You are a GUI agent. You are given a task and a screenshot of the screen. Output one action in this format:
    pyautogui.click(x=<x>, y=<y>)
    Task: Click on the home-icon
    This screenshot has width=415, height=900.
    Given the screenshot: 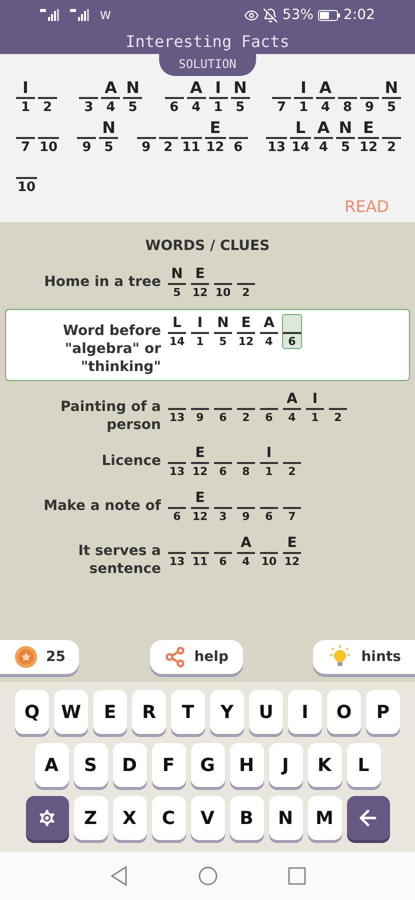 What is the action you would take?
    pyautogui.click(x=208, y=876)
    